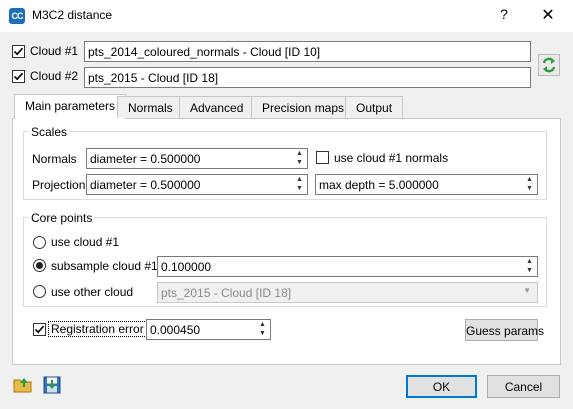 This screenshot has height=409, width=573. Describe the element at coordinates (70, 106) in the screenshot. I see `tab-main-parameters: Main parameters` at that location.